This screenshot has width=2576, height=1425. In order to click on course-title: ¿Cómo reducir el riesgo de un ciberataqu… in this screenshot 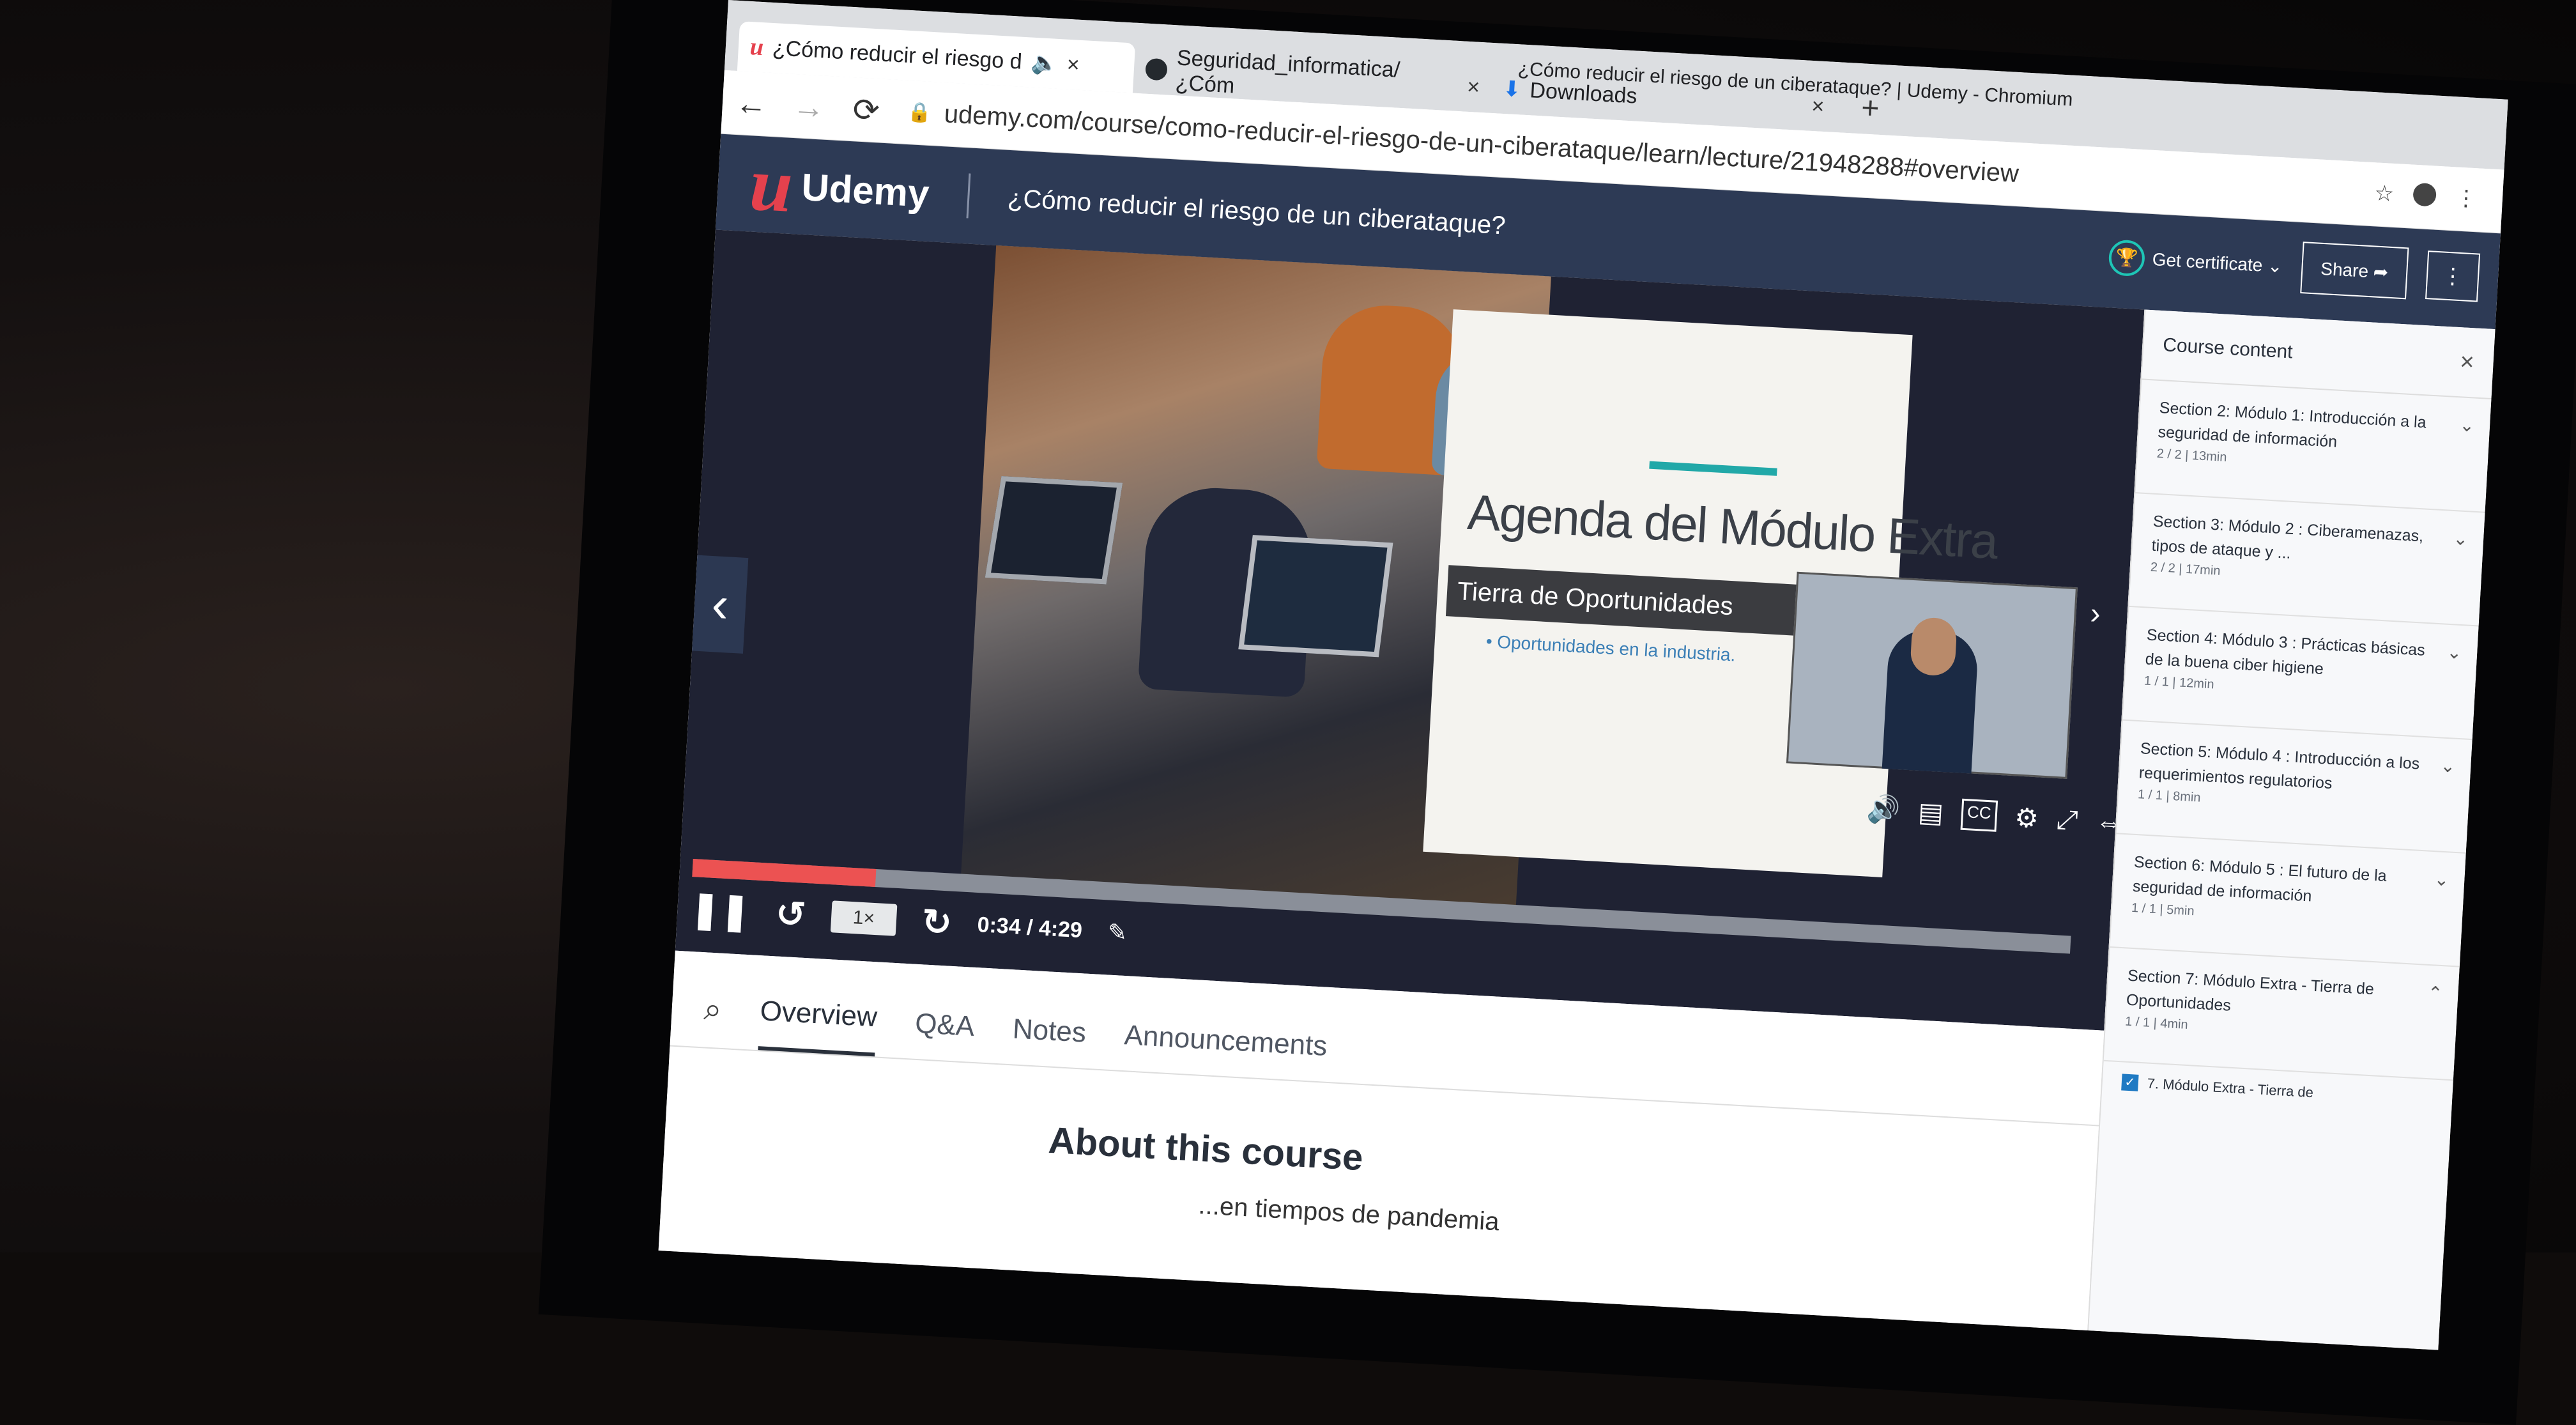, I will do `click(1256, 211)`.